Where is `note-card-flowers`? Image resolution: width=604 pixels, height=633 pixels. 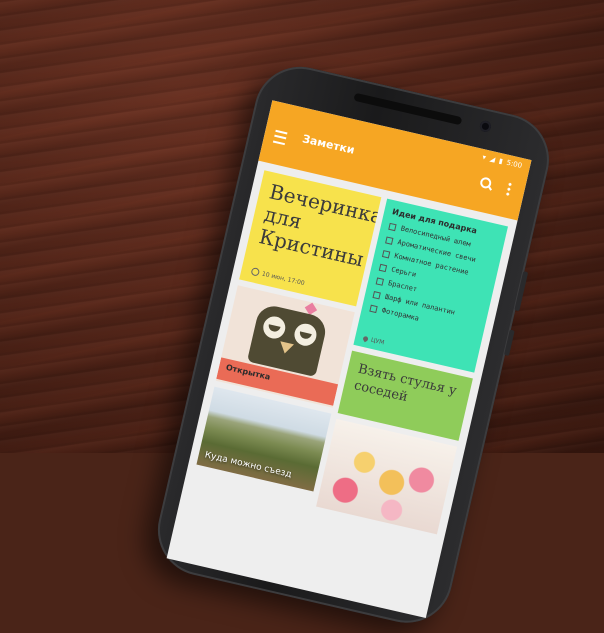 note-card-flowers is located at coordinates (387, 476).